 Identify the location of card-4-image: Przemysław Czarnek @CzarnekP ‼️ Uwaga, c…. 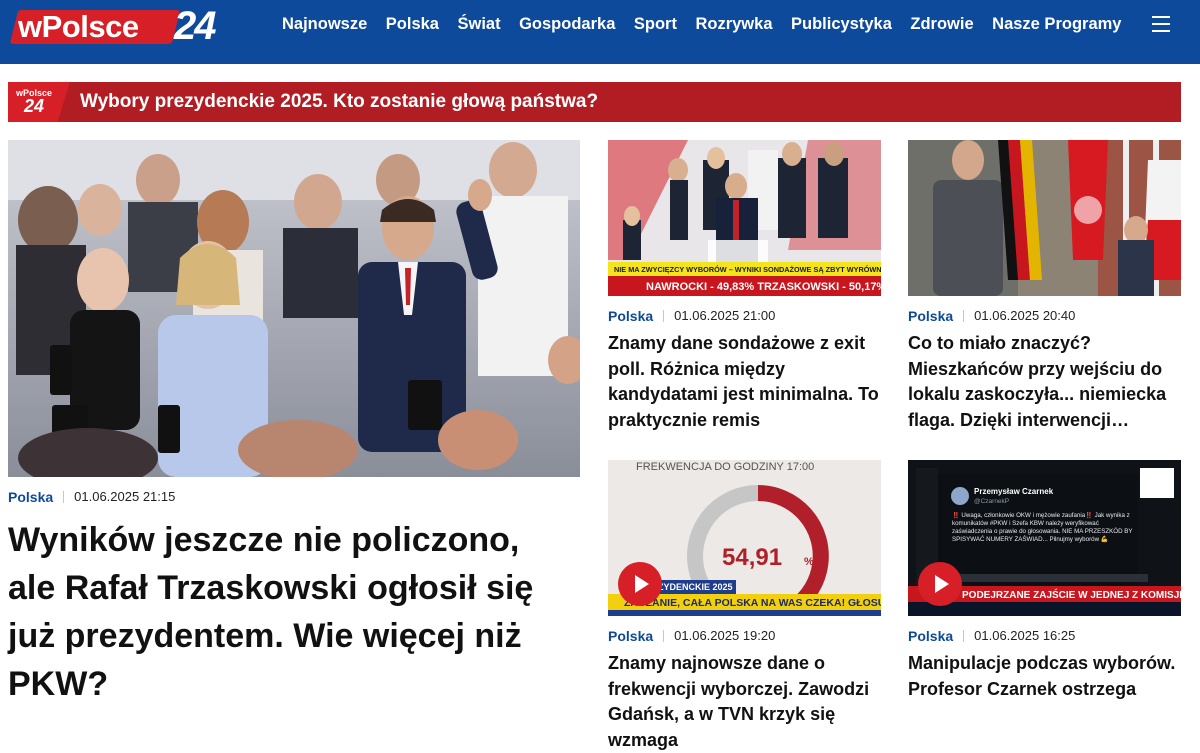
(1044, 538).